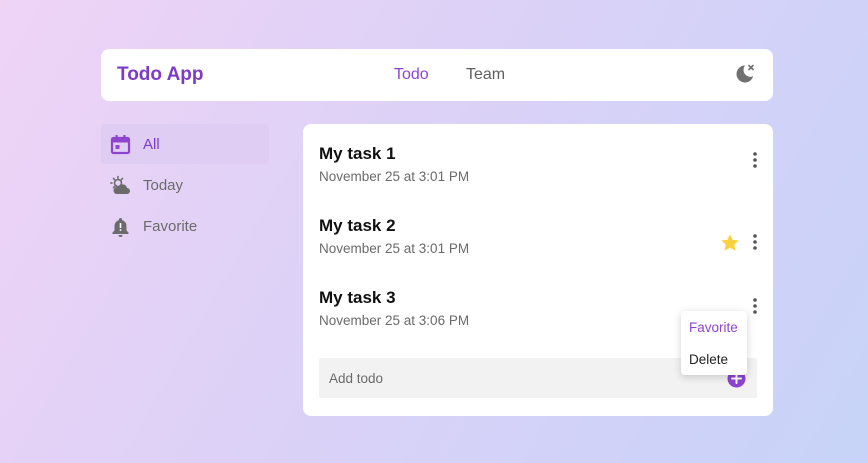 The width and height of the screenshot is (868, 463). I want to click on sidebar-item-label: Favorite, so click(170, 226).